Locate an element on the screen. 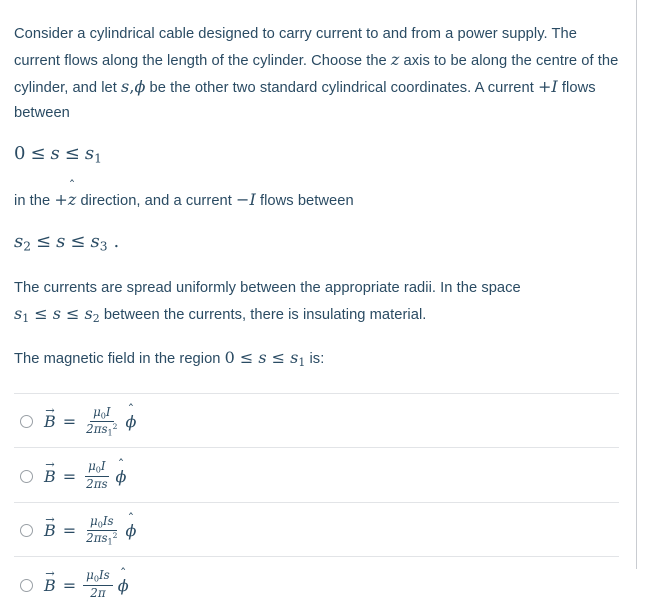  paragraph-2-text-start: in the is located at coordinates (34, 201).